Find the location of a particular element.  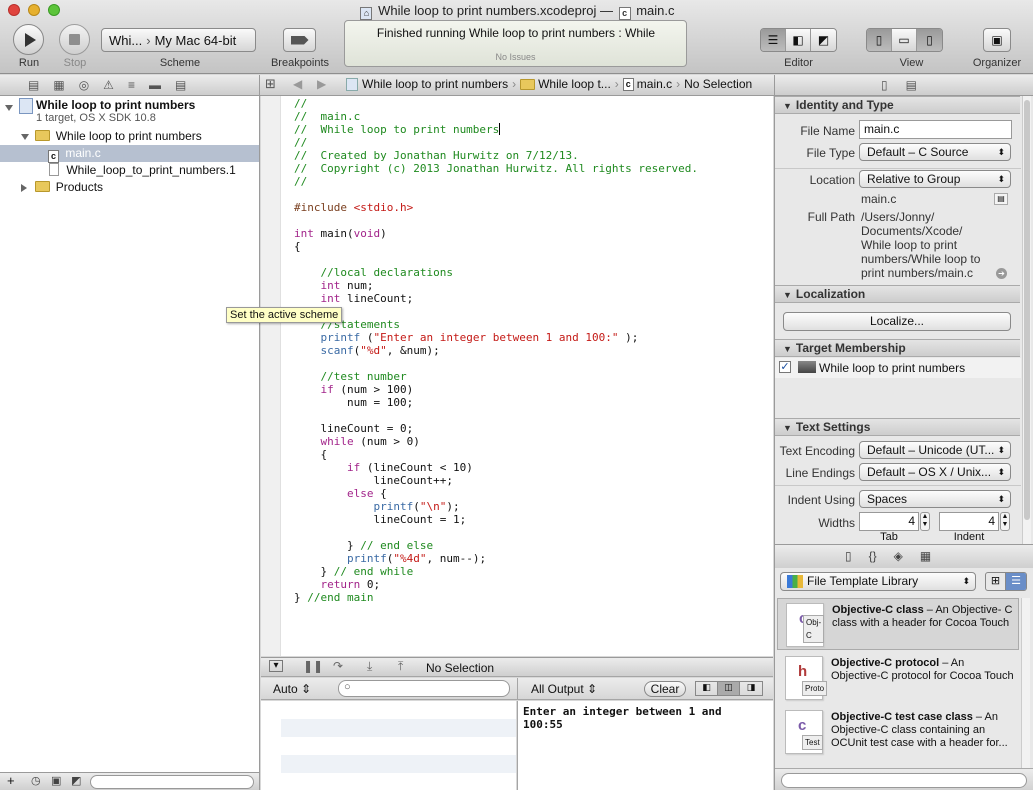

location-popup: Relative to Group ⬍ is located at coordinates (935, 179).